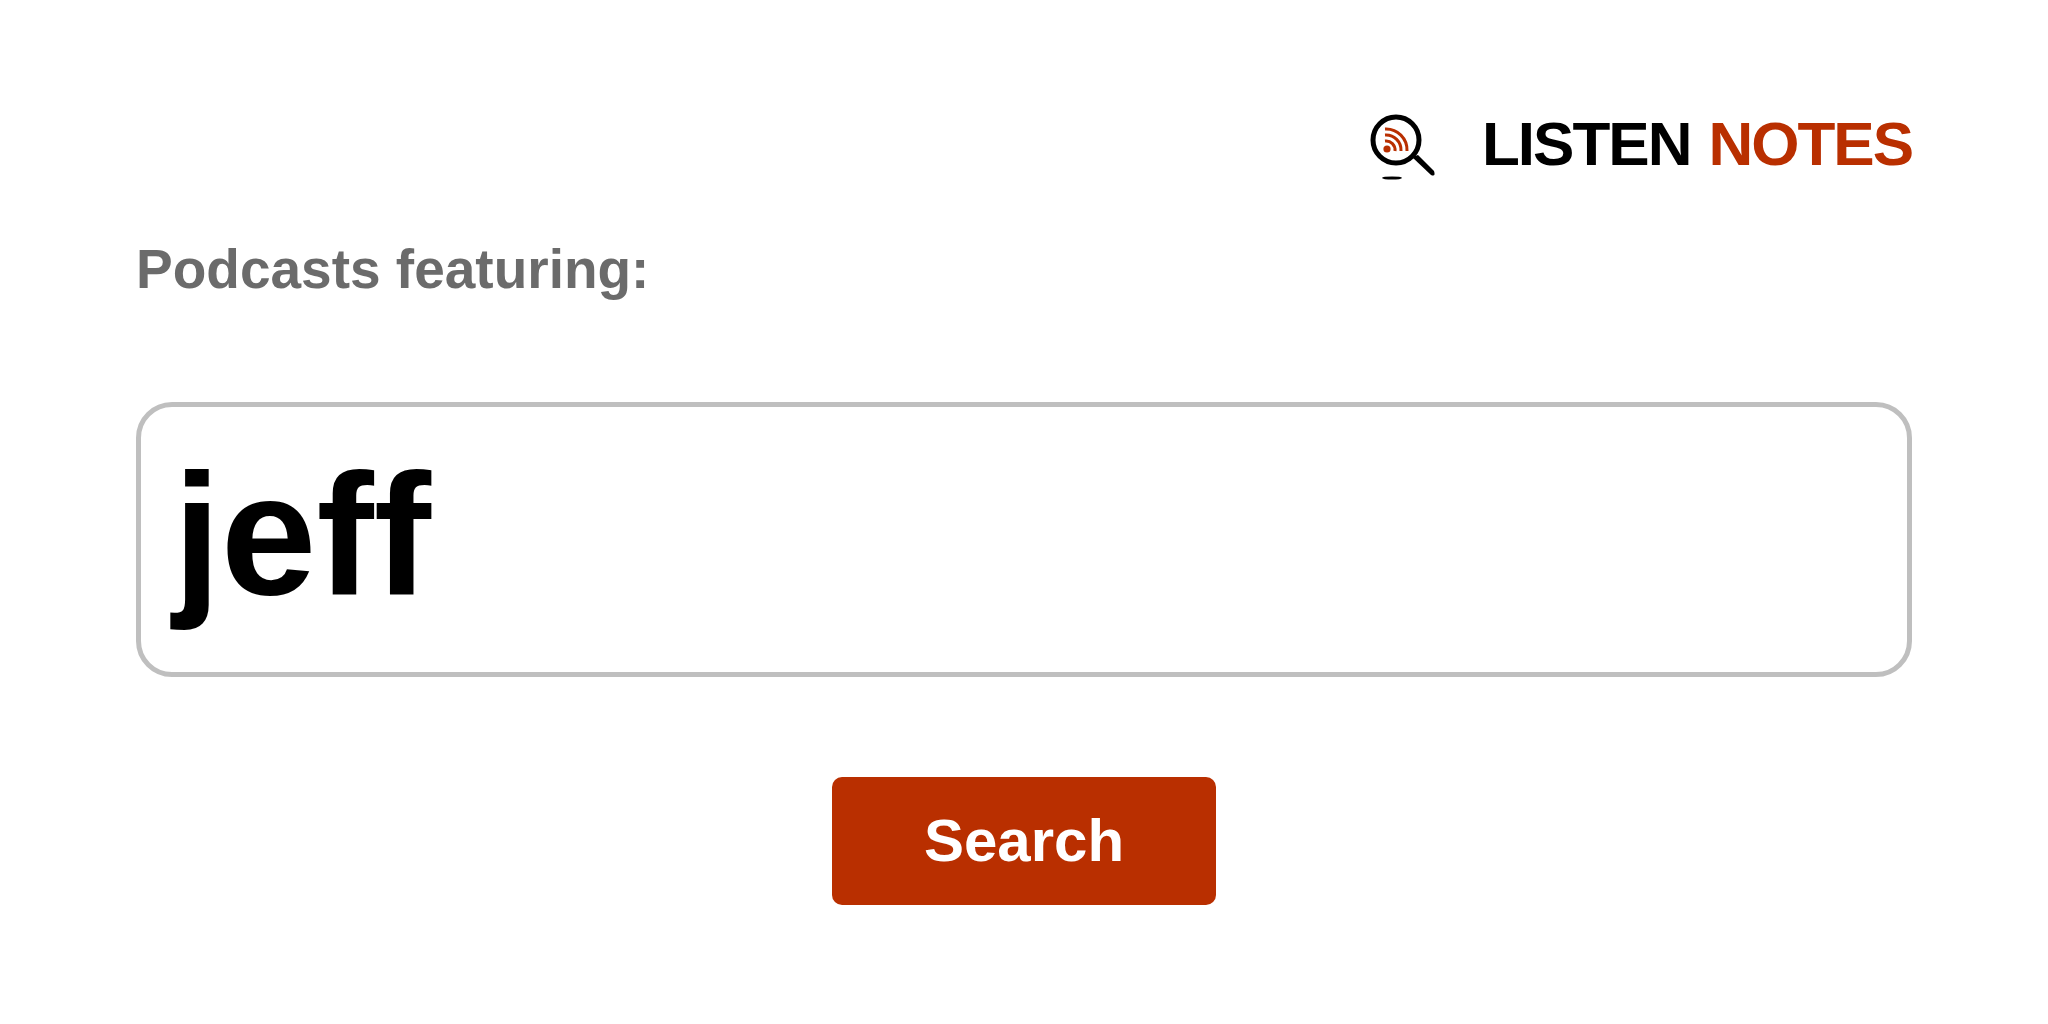 The height and width of the screenshot is (1024, 2048). I want to click on logo-word: LISTEN, so click(1586, 144).